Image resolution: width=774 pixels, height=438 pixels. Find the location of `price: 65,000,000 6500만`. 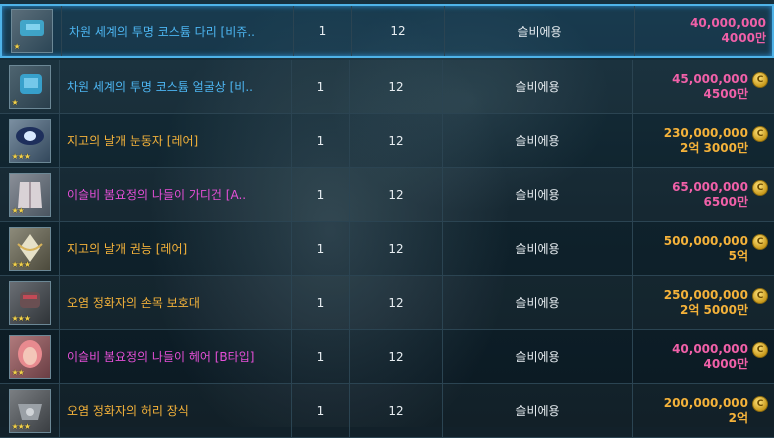

price: 65,000,000 6500만 is located at coordinates (710, 195).